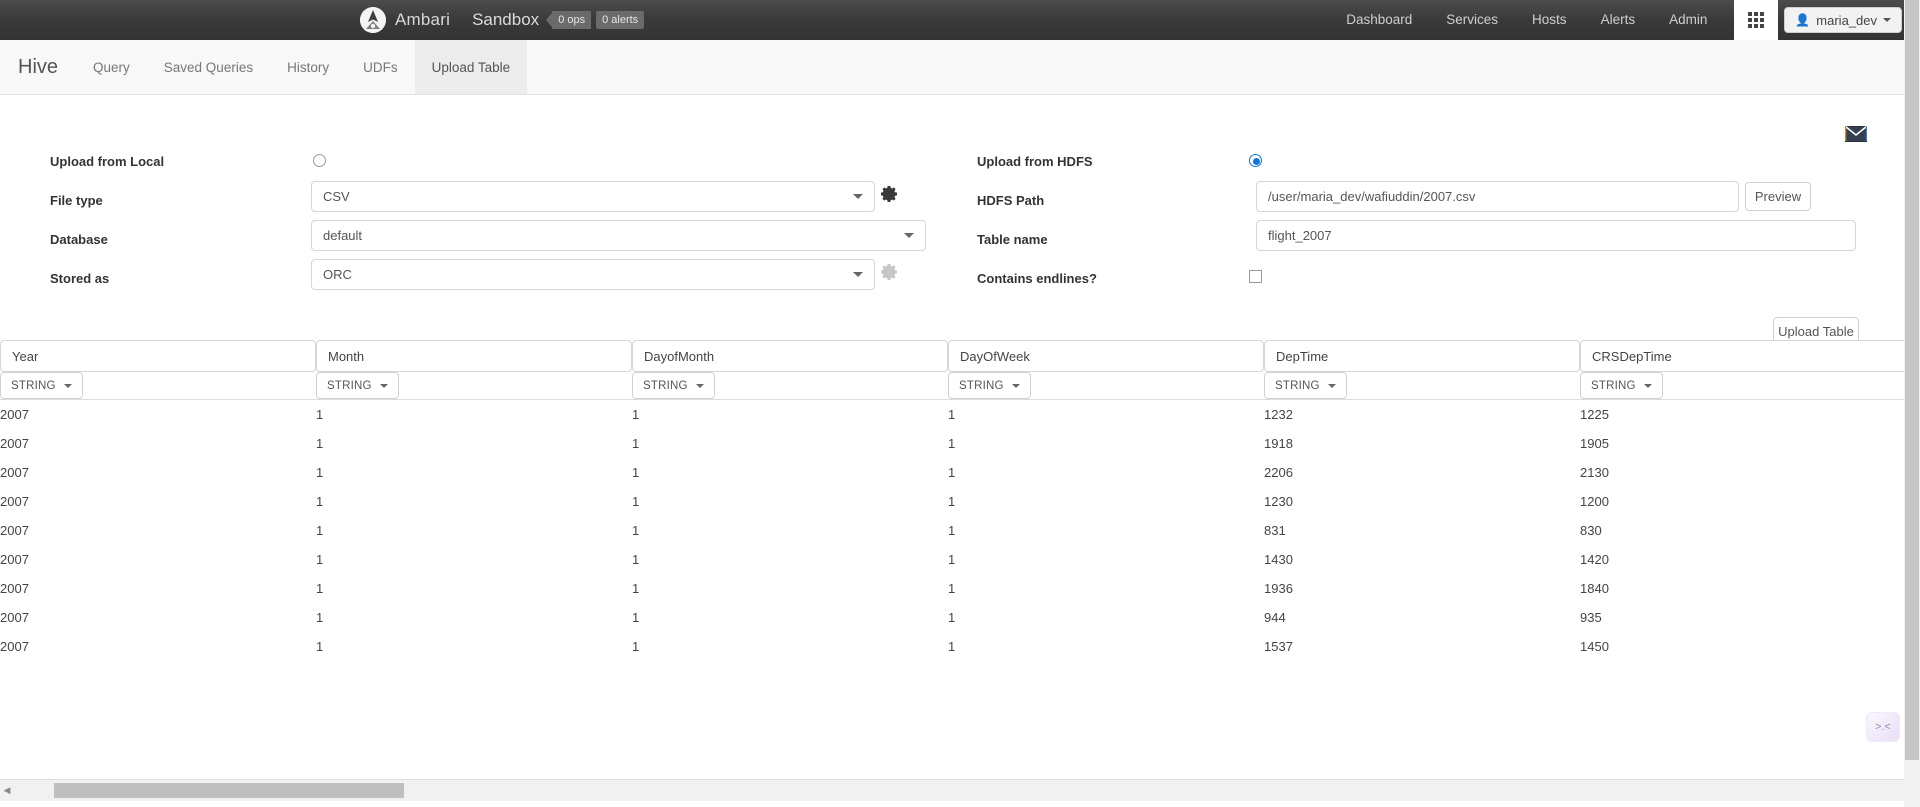  What do you see at coordinates (1756, 20) in the screenshot?
I see `grid-apps-icon` at bounding box center [1756, 20].